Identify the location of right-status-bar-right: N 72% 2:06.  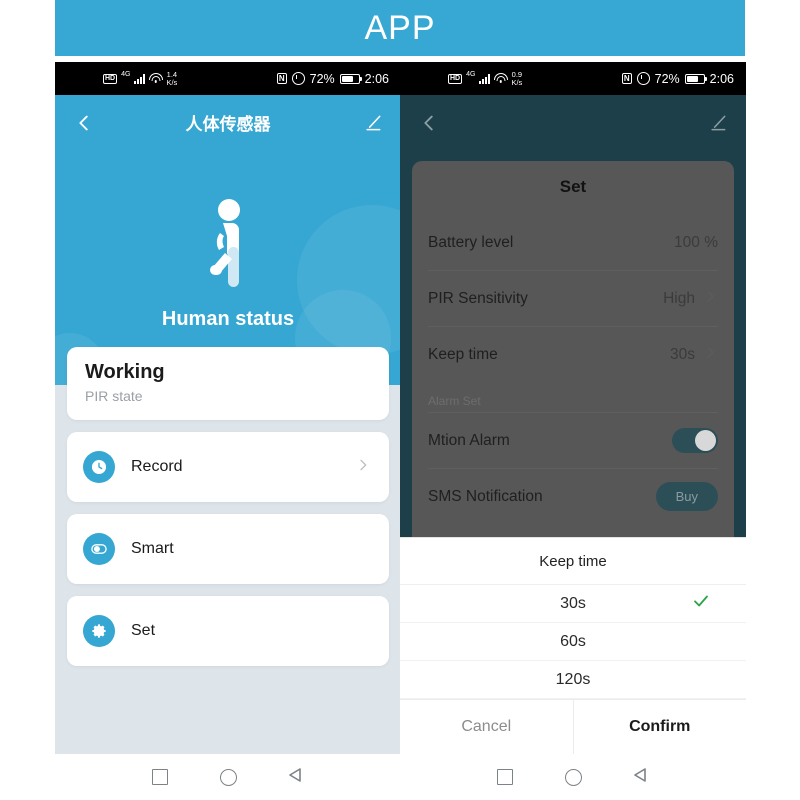
(677, 78).